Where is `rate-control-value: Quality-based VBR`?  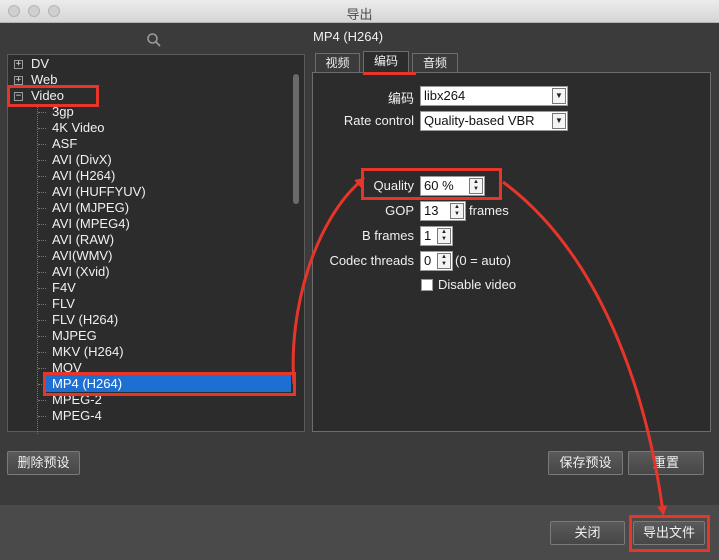
rate-control-value: Quality-based VBR is located at coordinates (479, 120).